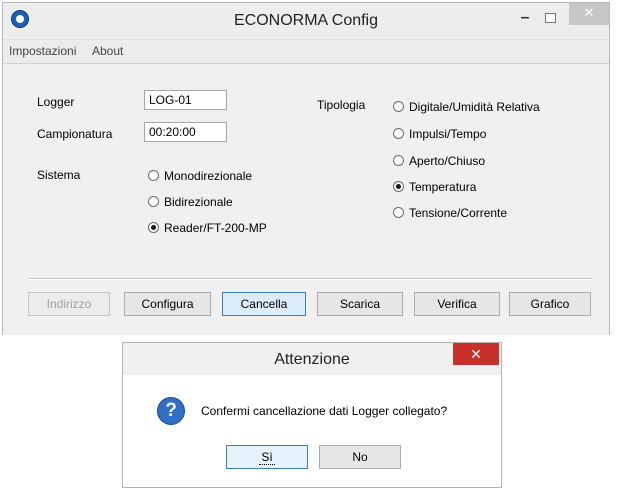  Describe the element at coordinates (474, 107) in the screenshot. I see `radio-label: Digitale/Umidità Relativa` at that location.